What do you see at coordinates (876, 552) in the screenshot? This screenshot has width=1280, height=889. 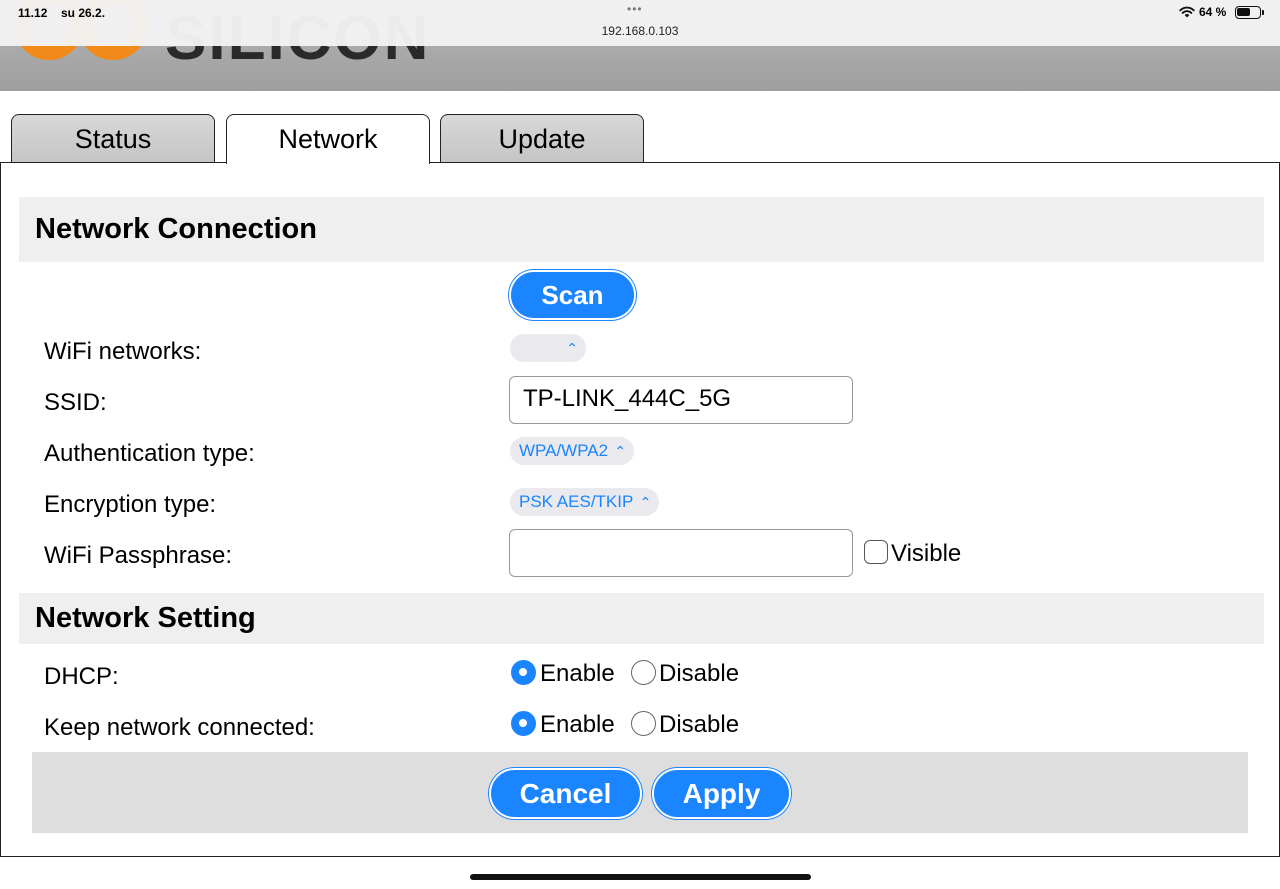 I see `visible-checkbox` at bounding box center [876, 552].